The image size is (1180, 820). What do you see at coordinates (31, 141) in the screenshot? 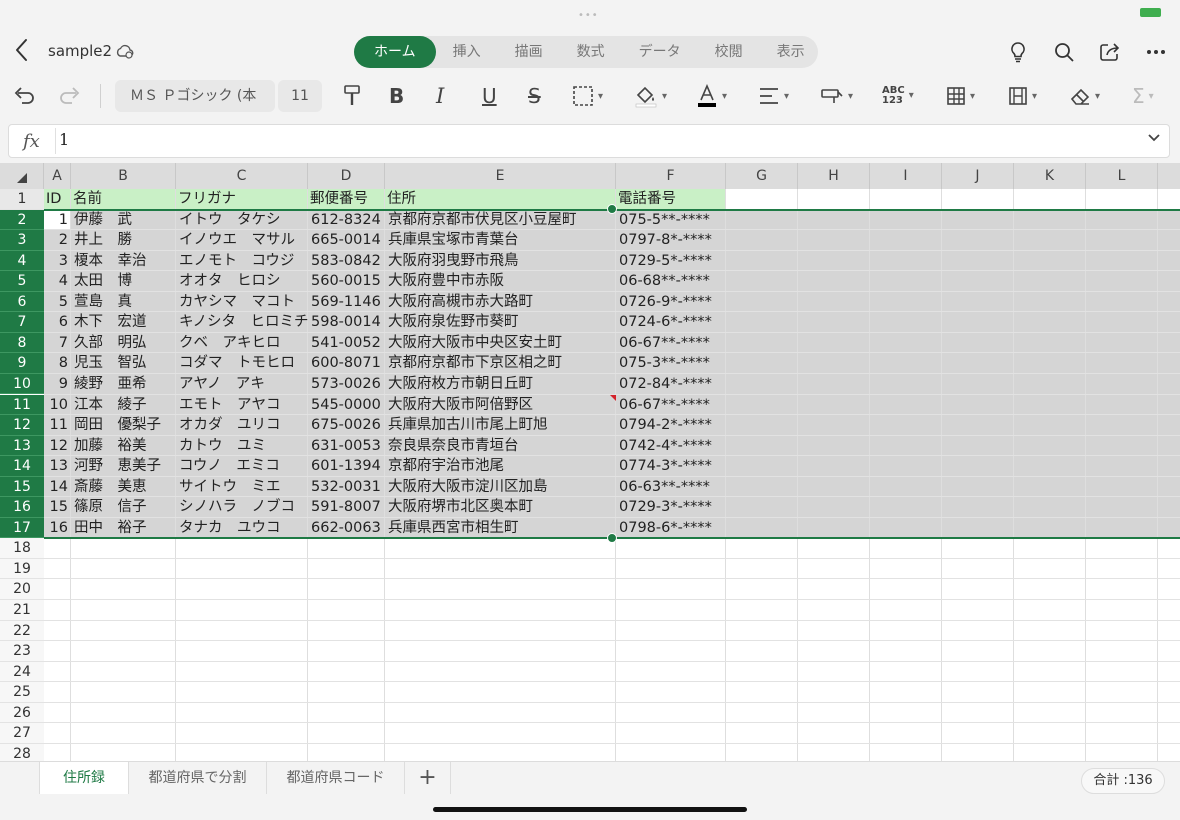
I see `fx-label: fx` at bounding box center [31, 141].